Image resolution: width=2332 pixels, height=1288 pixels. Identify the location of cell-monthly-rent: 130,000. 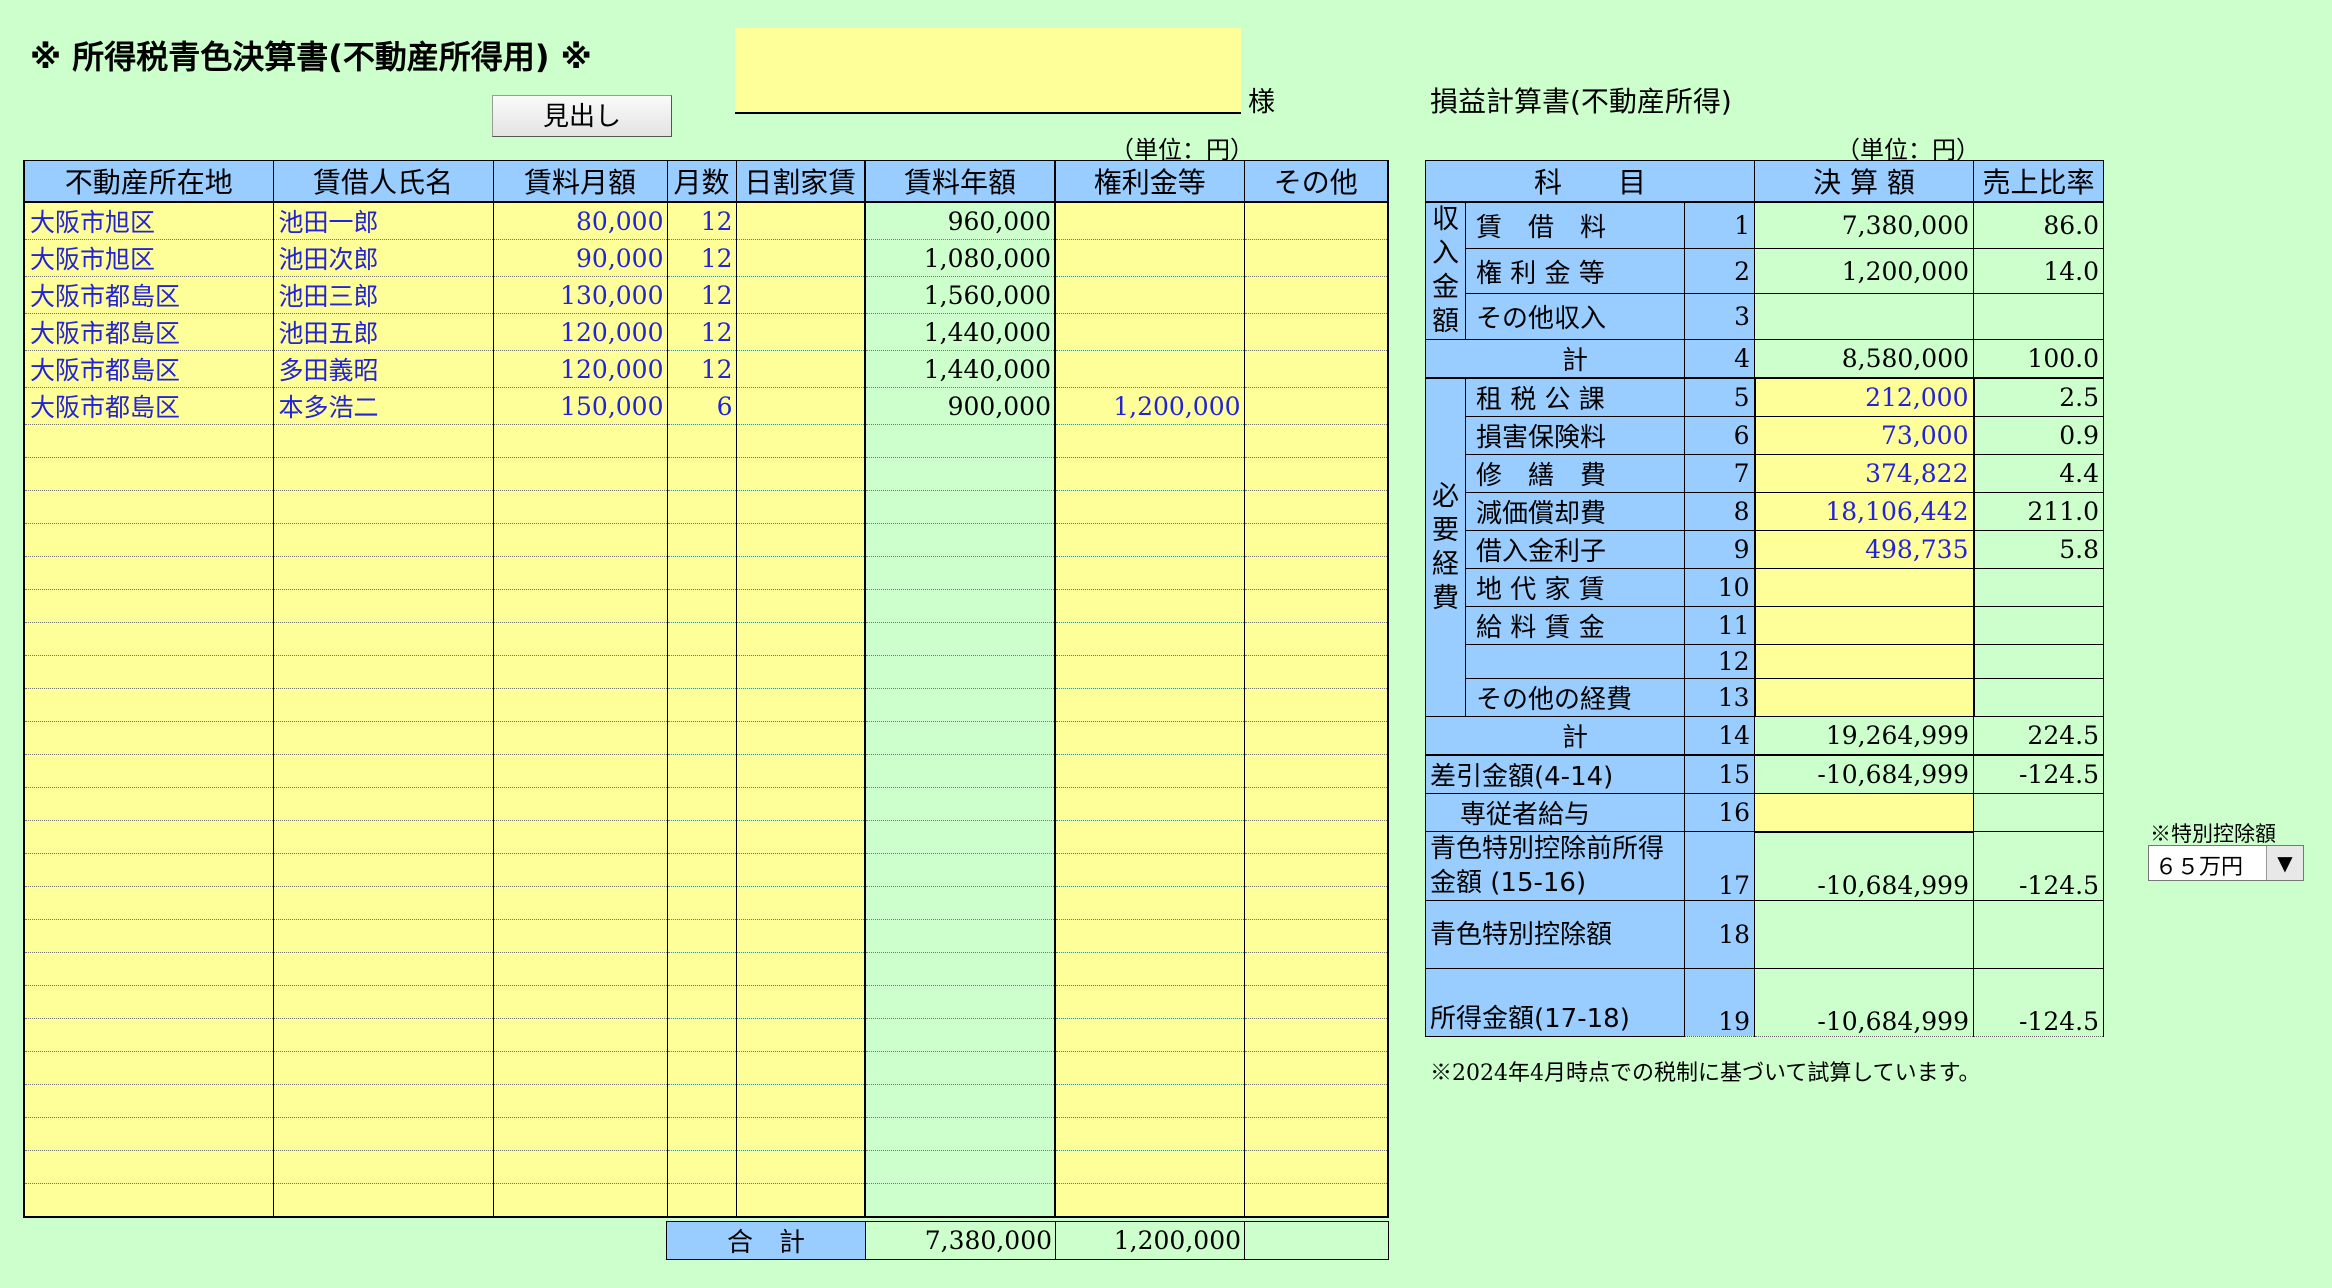
(580, 295).